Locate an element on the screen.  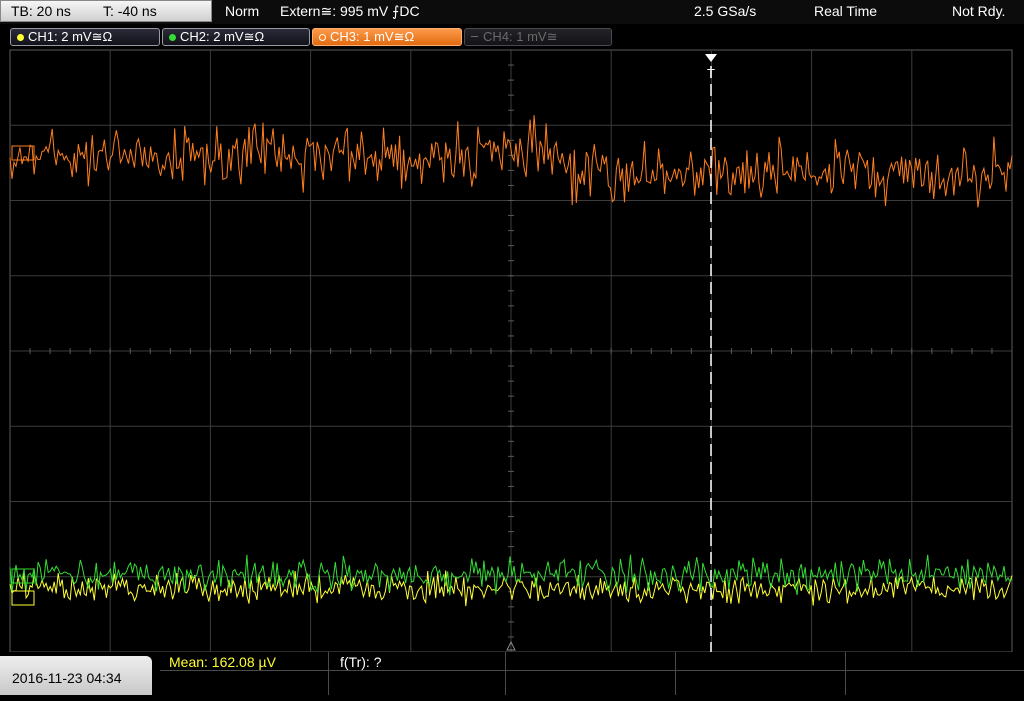
channel-label: CH3: 1 mV≅Ω is located at coordinates (372, 36).